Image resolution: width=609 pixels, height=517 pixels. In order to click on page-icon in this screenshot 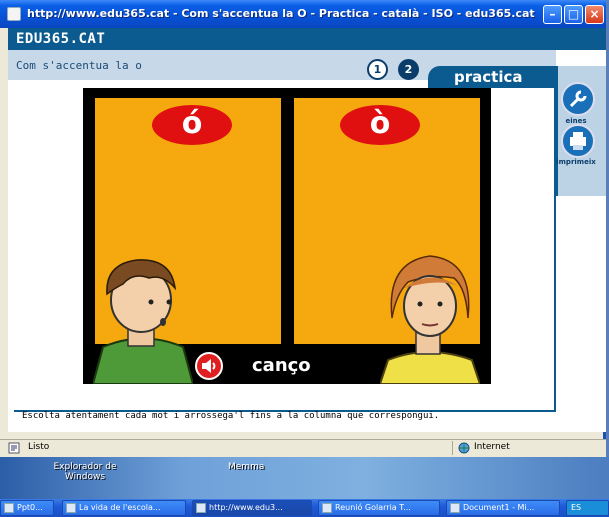, I will do `click(14, 448)`.